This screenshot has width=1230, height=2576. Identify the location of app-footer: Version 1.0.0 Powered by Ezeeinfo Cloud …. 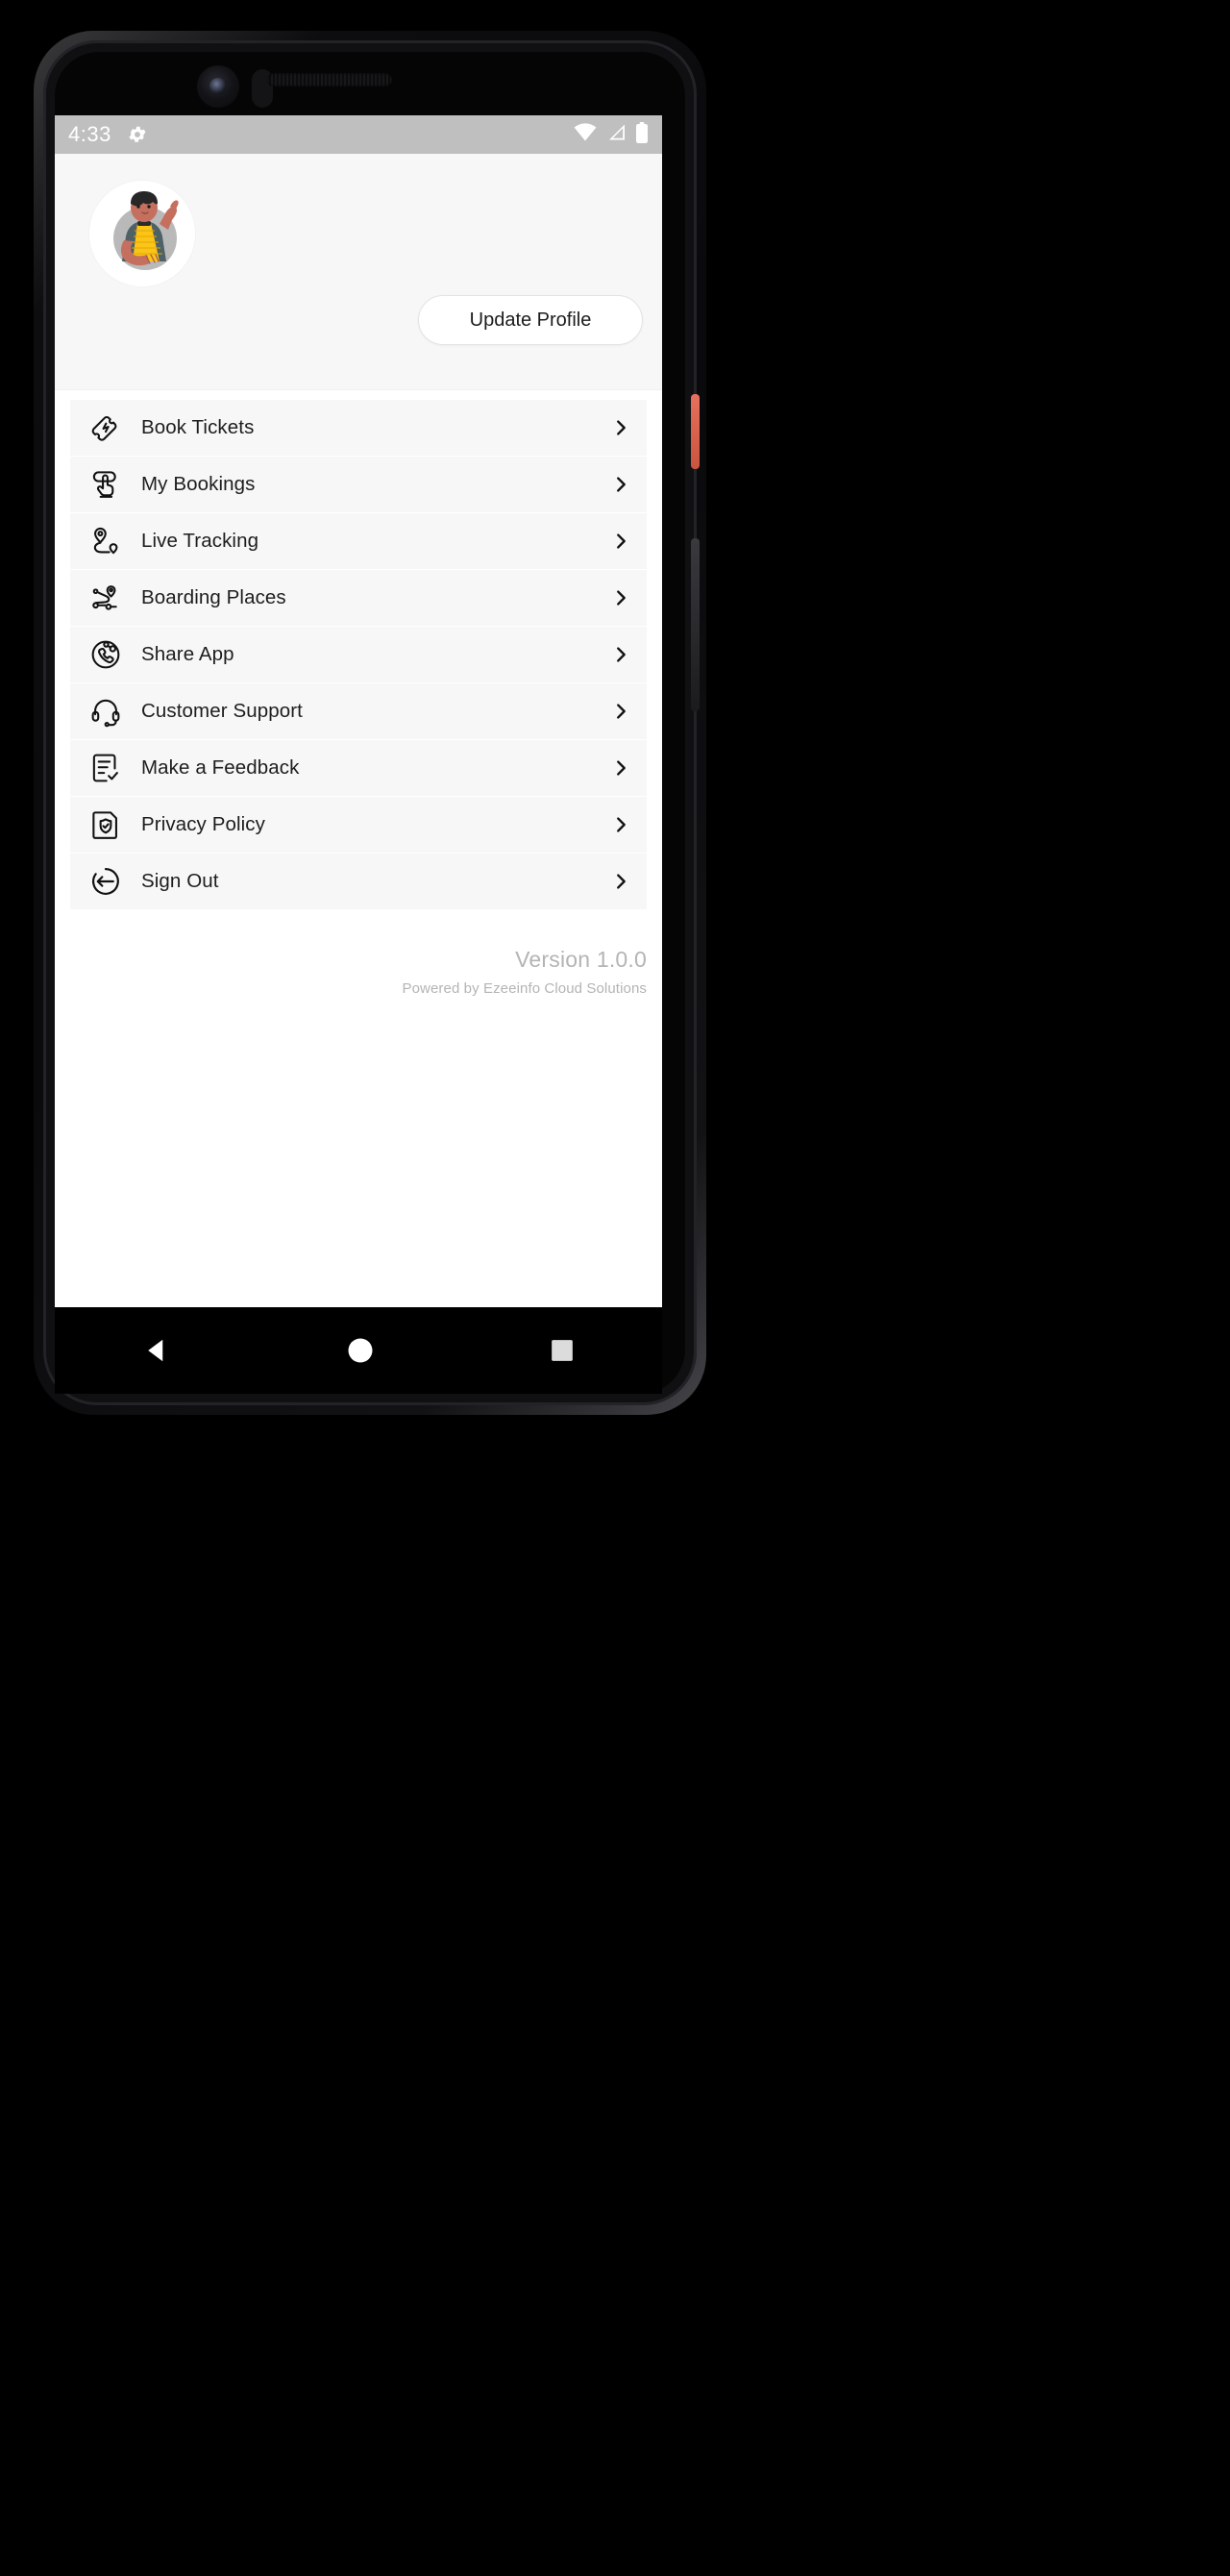
(359, 953).